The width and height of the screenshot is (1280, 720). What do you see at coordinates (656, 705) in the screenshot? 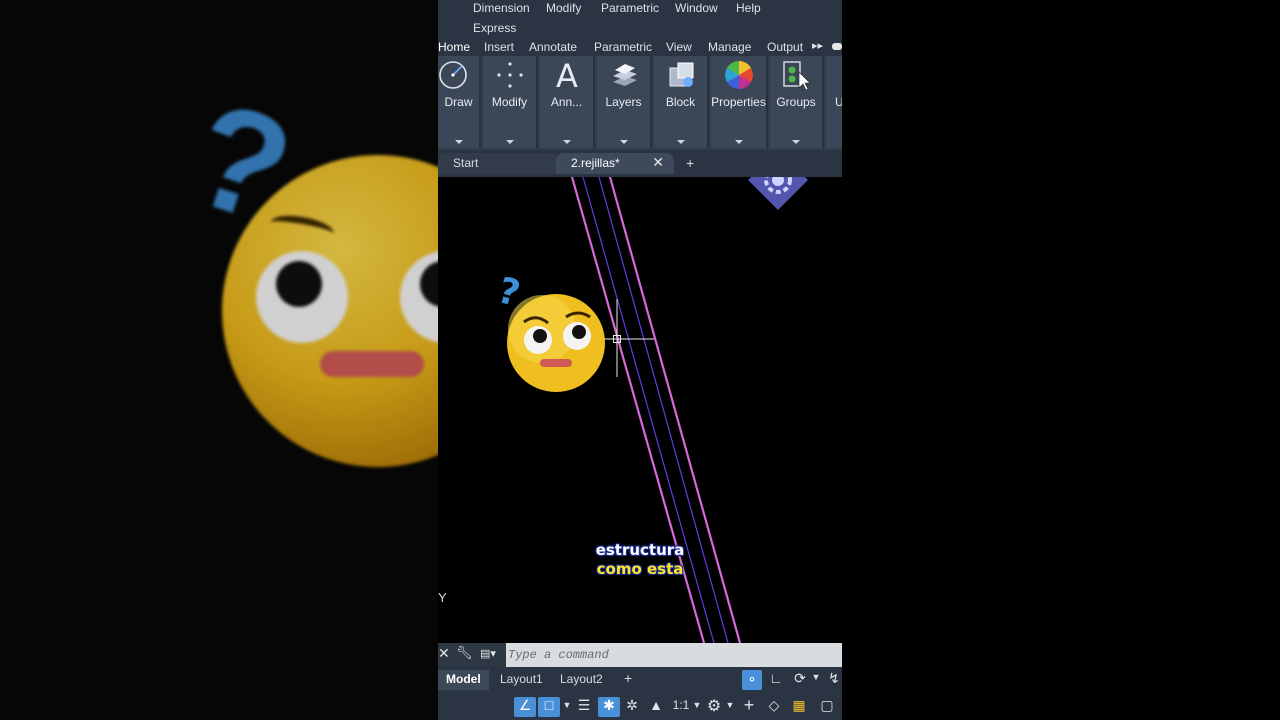
I see `annotation-scale-icon: ▲` at bounding box center [656, 705].